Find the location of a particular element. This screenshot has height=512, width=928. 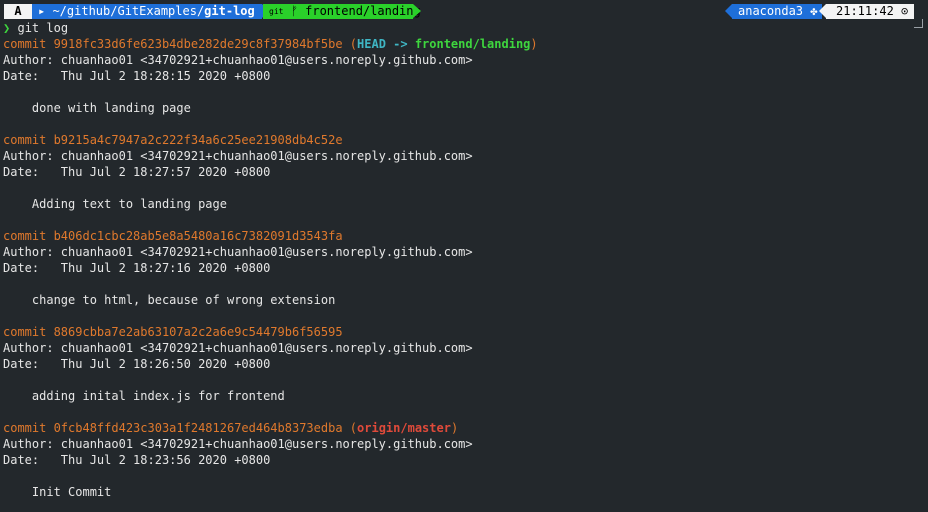

commit-message: done with landing page is located at coordinates (97, 108).